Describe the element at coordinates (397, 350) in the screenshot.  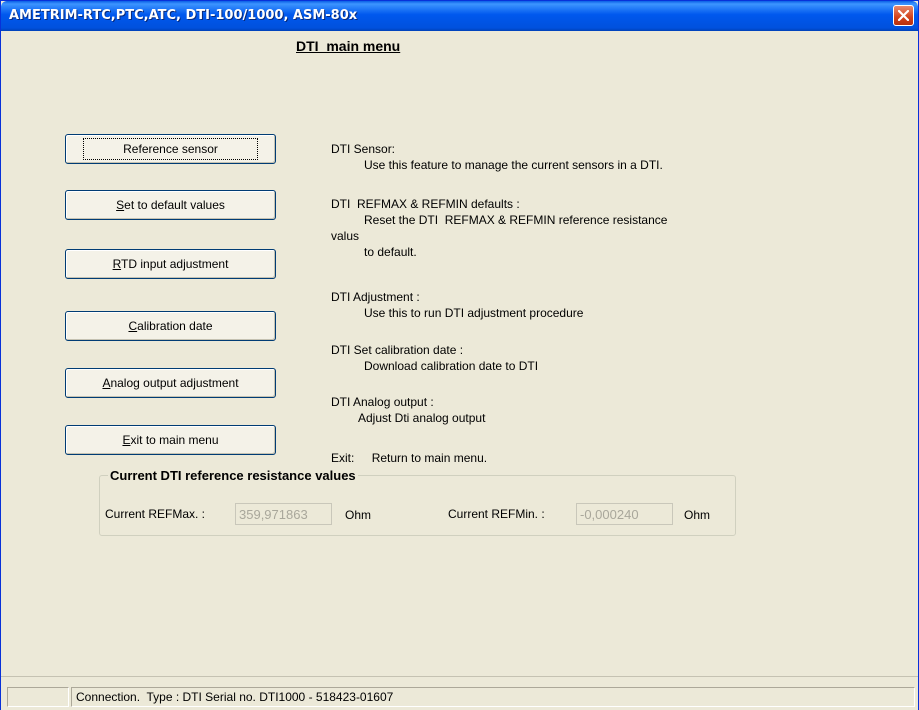
I see `calibration-description-title: DTI Set calibration date :` at that location.